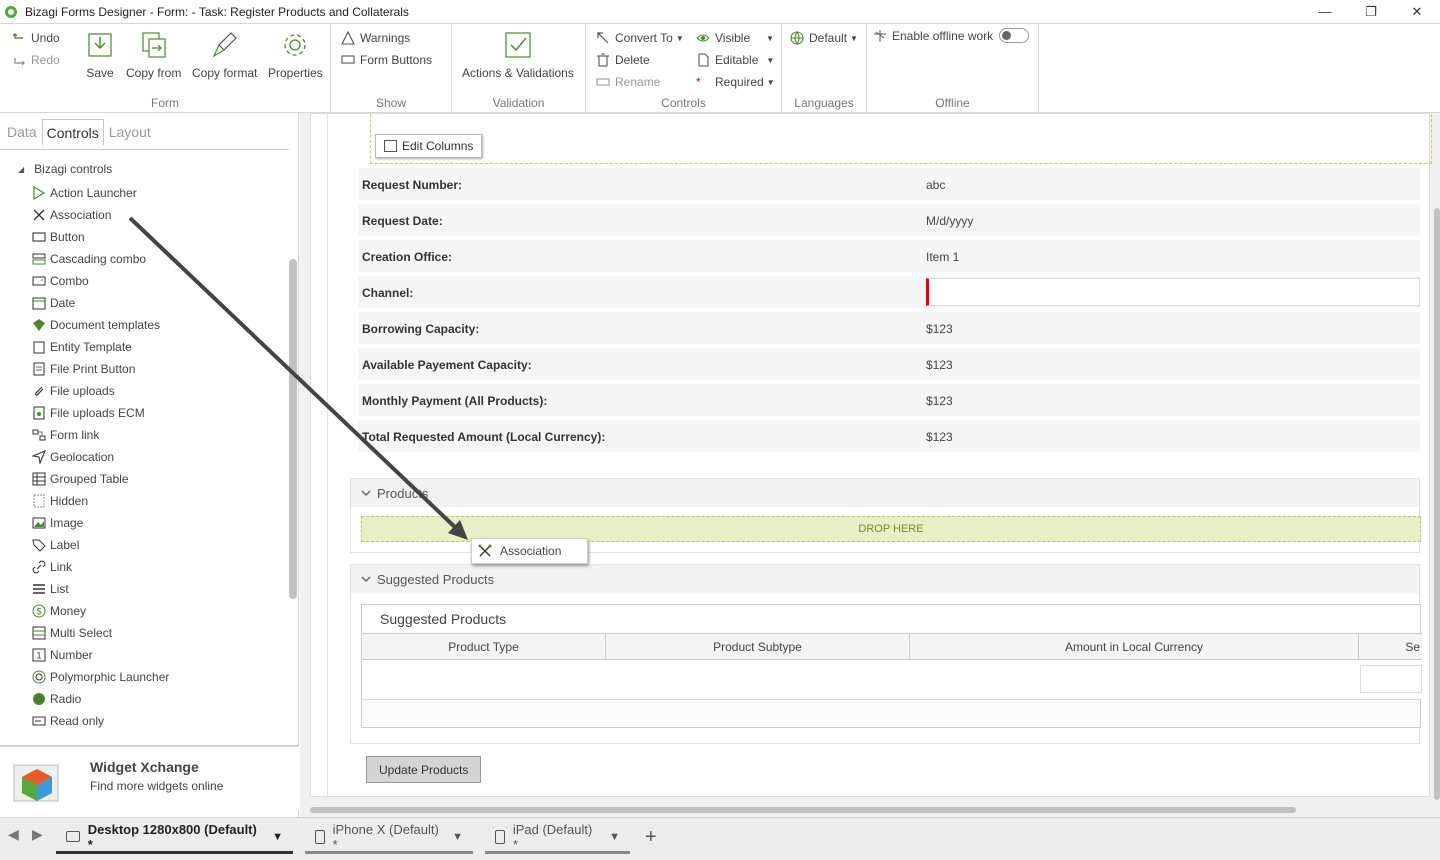 Image resolution: width=1440 pixels, height=860 pixels. I want to click on tree-item-list: List, so click(50, 589).